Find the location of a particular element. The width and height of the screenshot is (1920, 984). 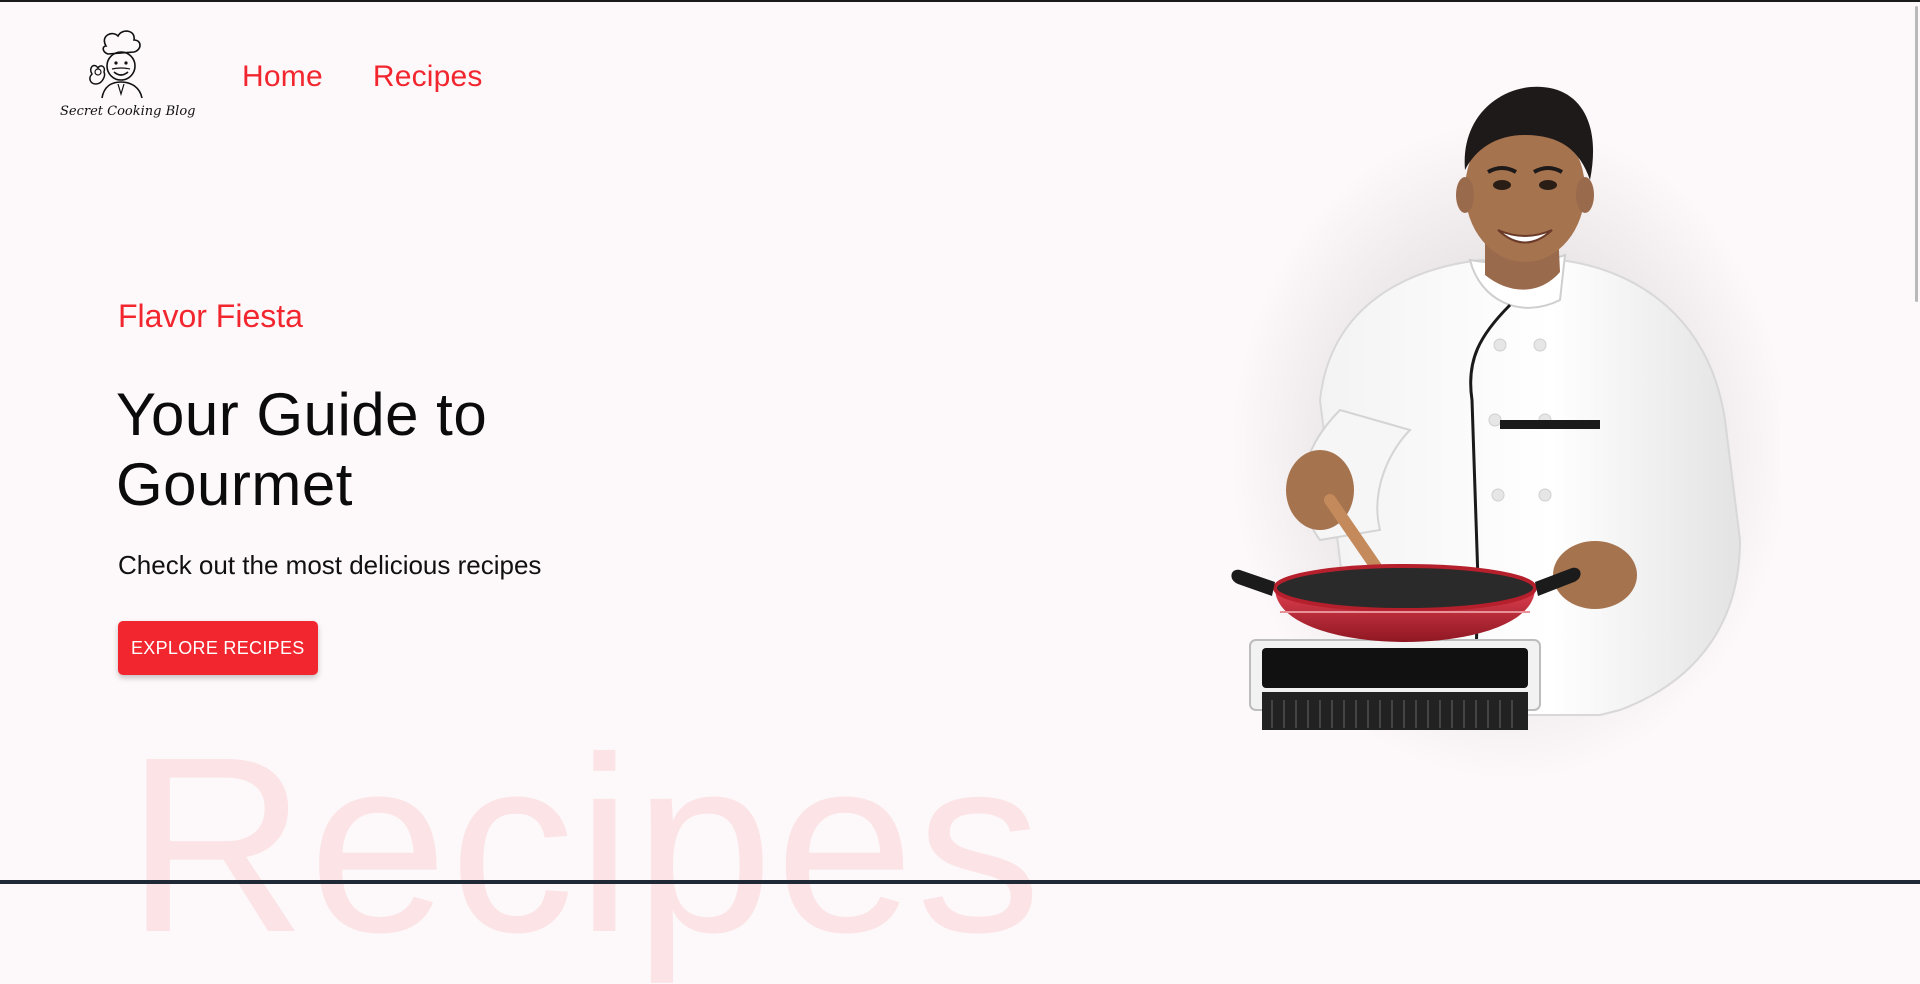

nav-home-link: Home is located at coordinates (282, 77).